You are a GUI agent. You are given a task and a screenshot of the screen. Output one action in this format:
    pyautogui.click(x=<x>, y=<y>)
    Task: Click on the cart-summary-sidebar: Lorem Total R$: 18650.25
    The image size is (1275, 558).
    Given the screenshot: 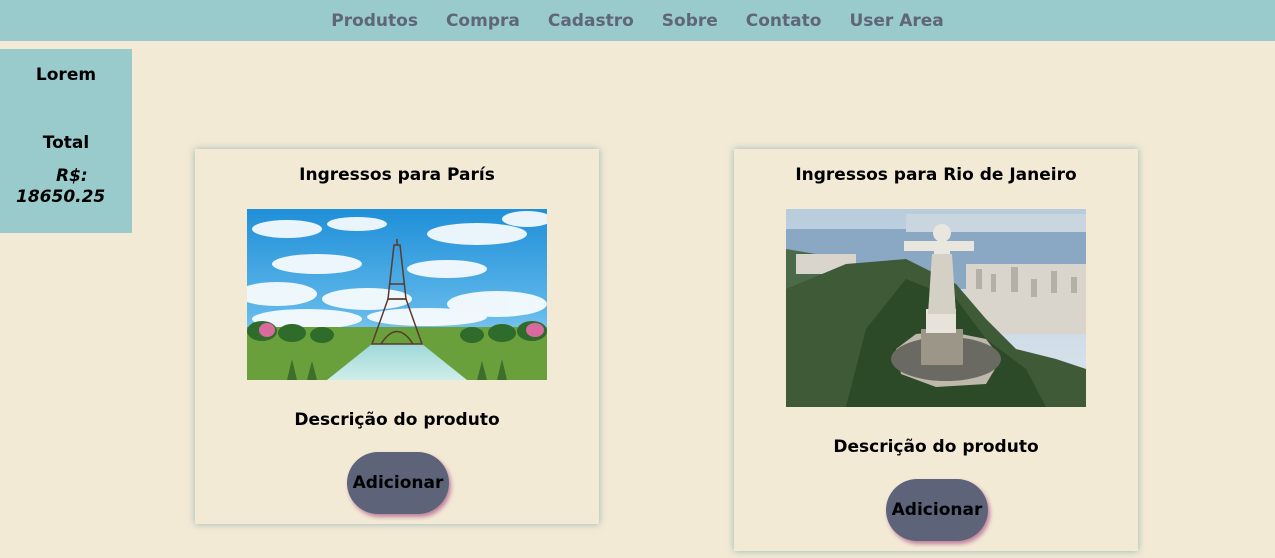 What is the action you would take?
    pyautogui.click(x=66, y=141)
    